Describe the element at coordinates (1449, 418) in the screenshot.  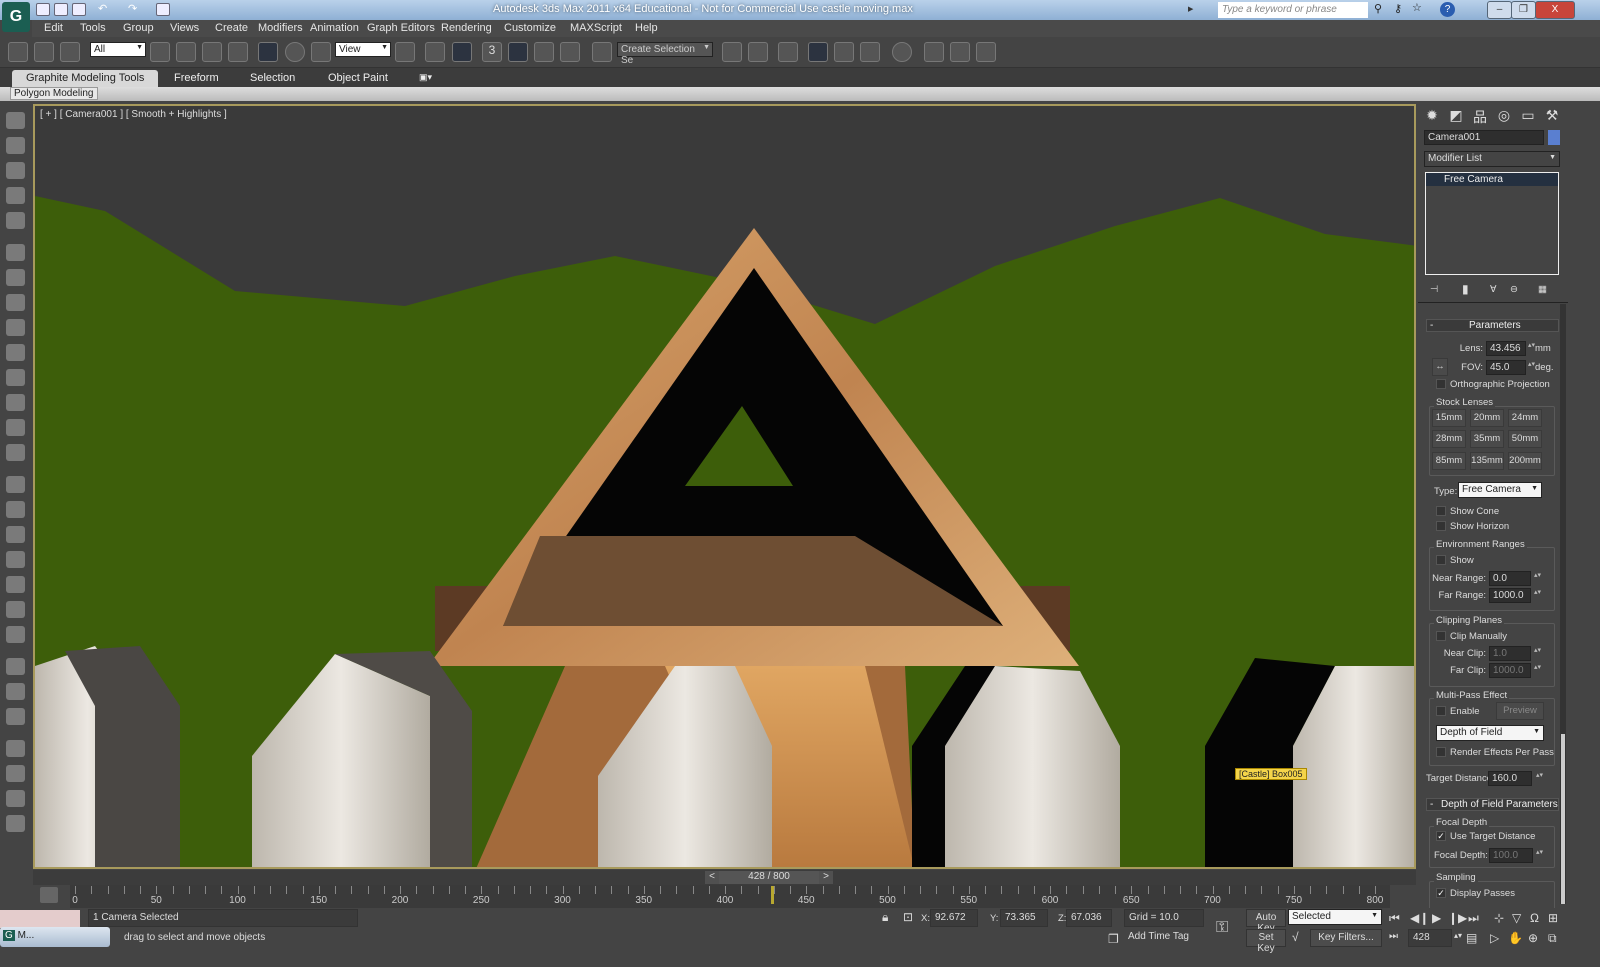
I see `lens-15mm-button: 15mm` at that location.